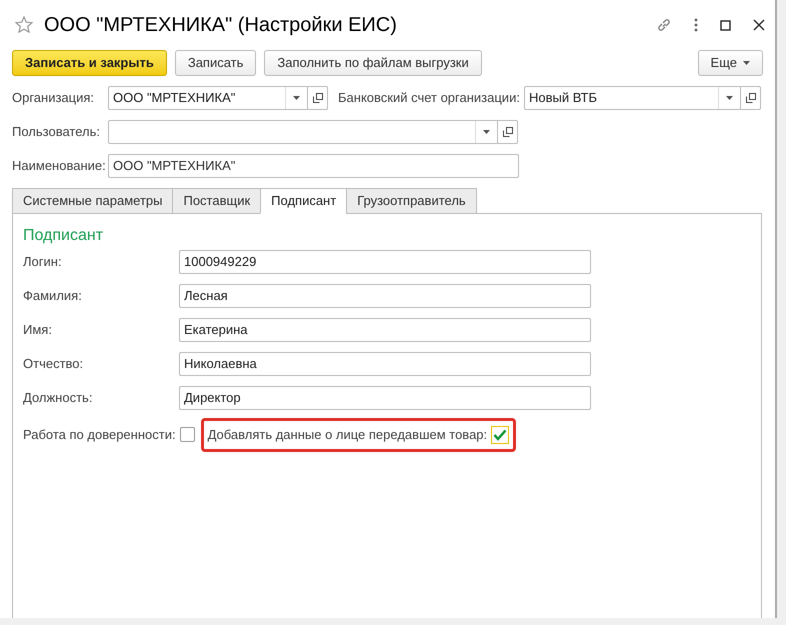 Image resolution: width=786 pixels, height=625 pixels. I want to click on field-label: Наименование:, so click(59, 166).